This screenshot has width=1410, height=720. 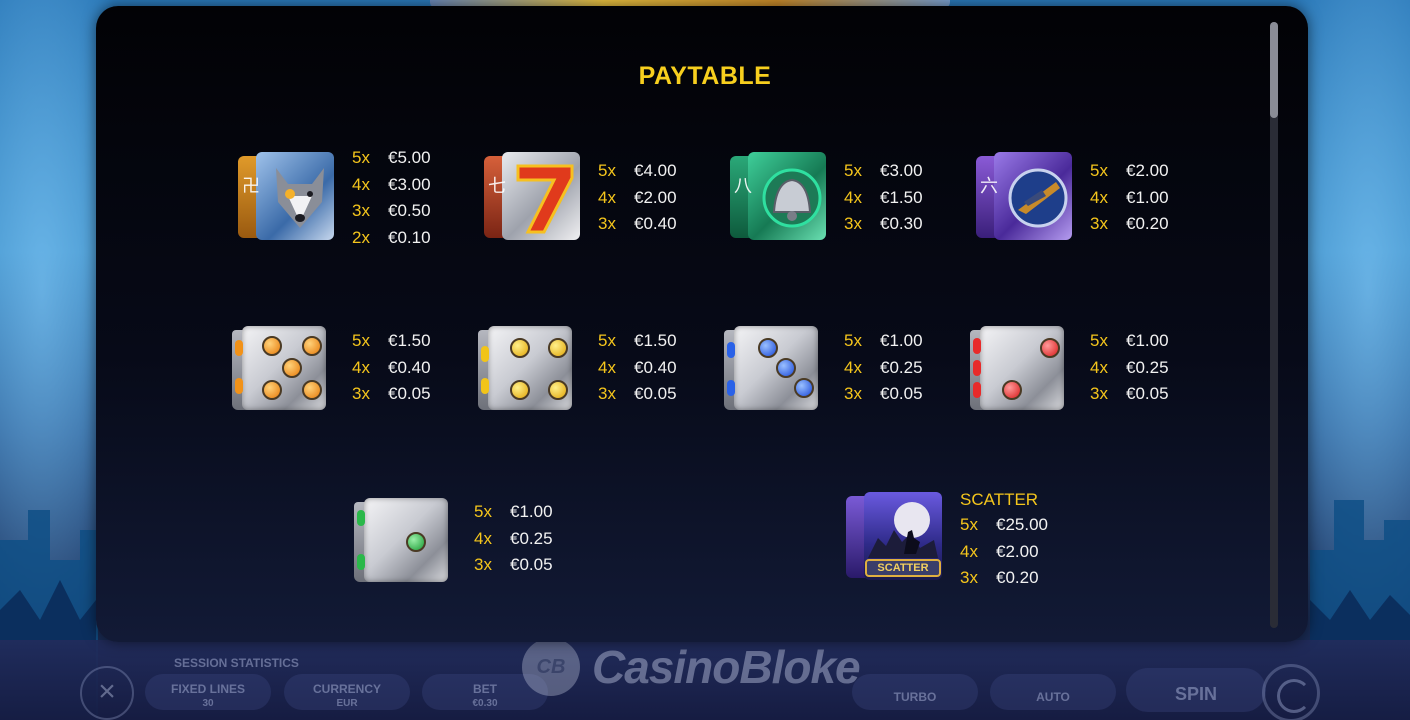 What do you see at coordinates (655, 171) in the screenshot?
I see `pay-value: €4.00` at bounding box center [655, 171].